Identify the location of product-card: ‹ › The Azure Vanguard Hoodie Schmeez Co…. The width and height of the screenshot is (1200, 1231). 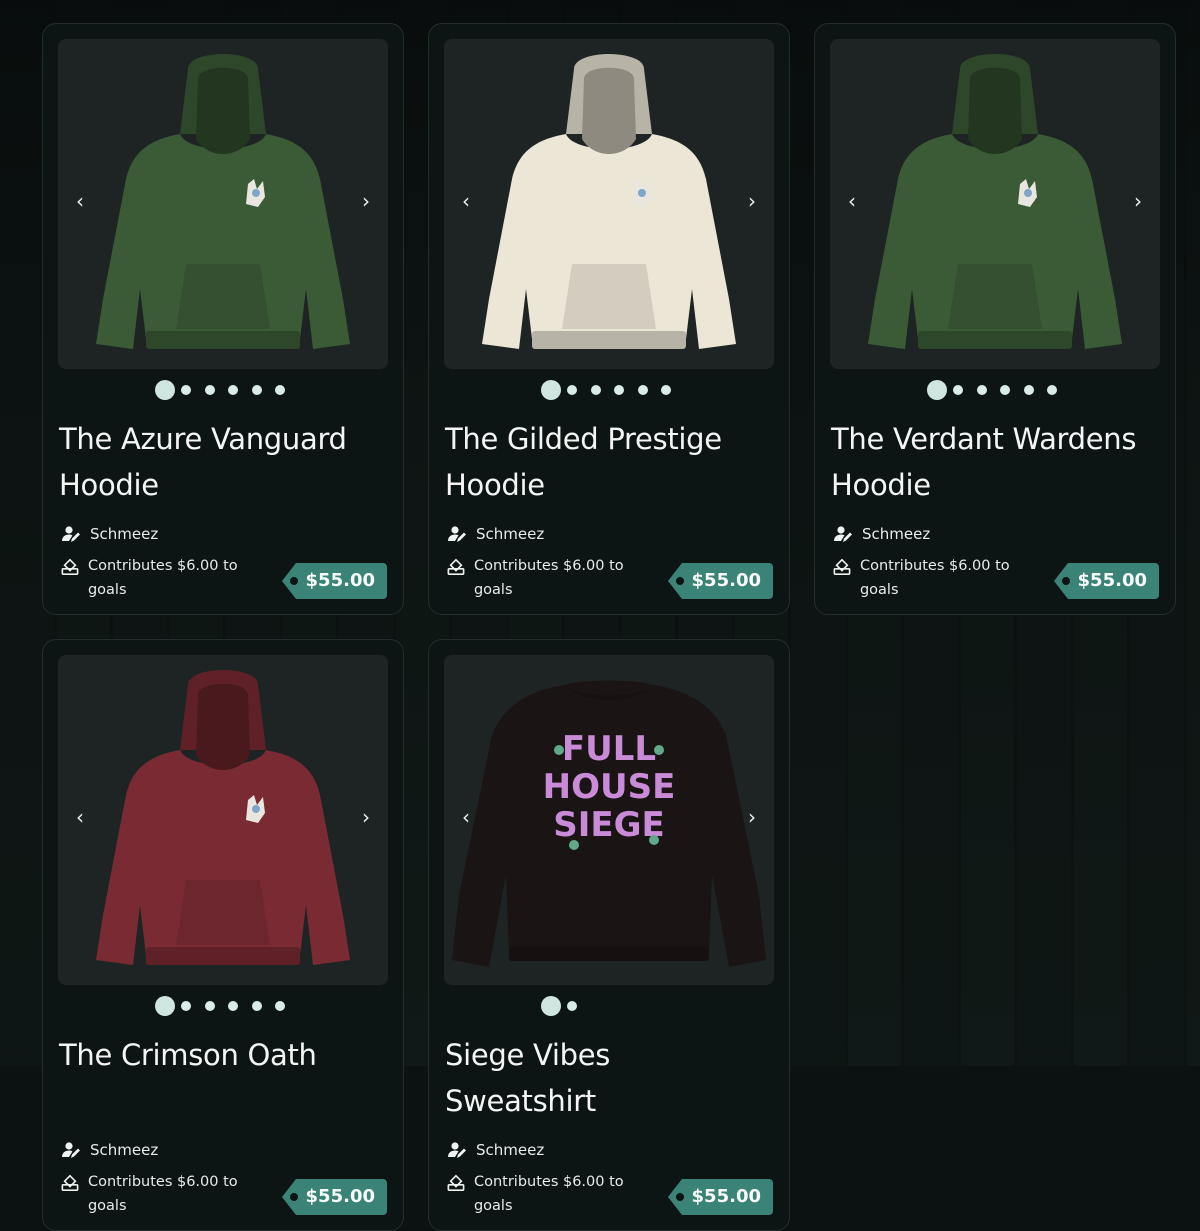
(223, 319).